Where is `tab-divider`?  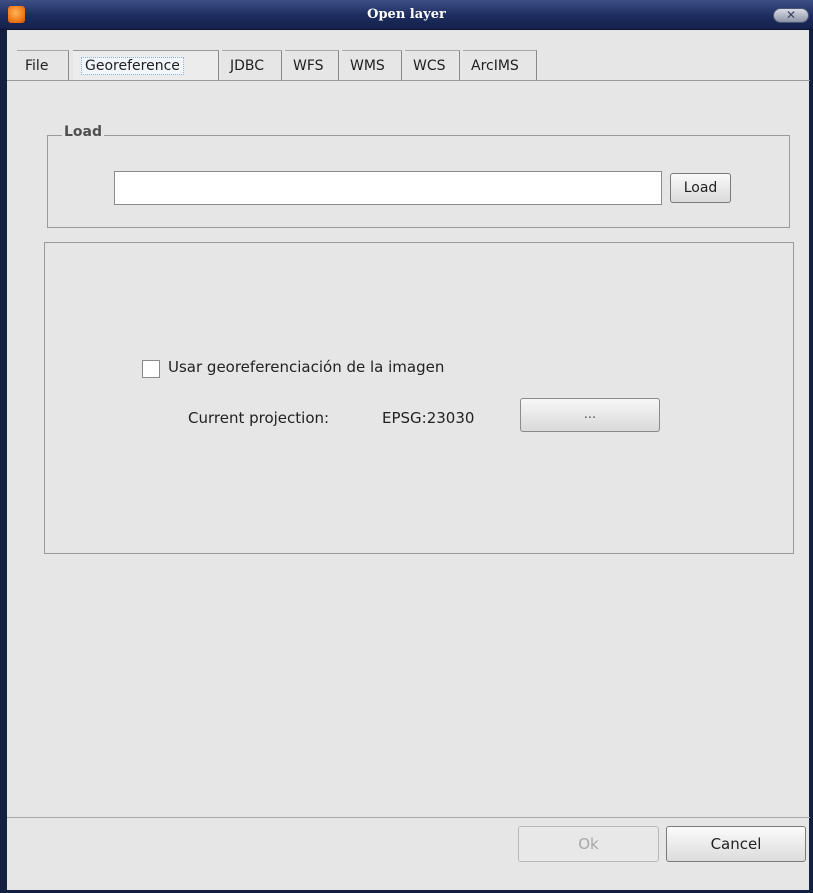
tab-divider is located at coordinates (408, 80).